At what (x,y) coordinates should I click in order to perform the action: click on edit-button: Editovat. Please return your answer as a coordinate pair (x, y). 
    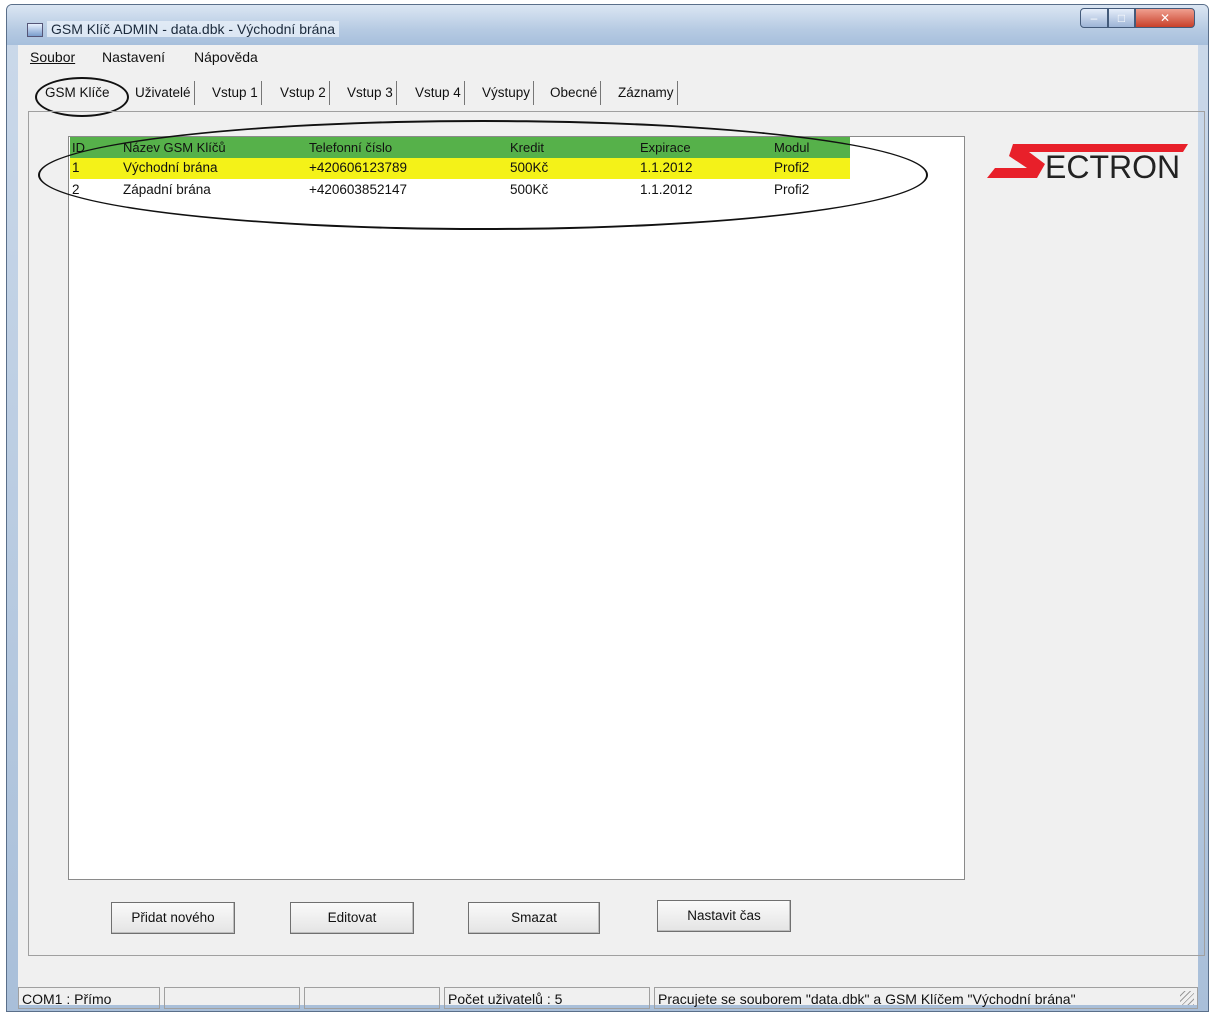
    Looking at the image, I should click on (352, 918).